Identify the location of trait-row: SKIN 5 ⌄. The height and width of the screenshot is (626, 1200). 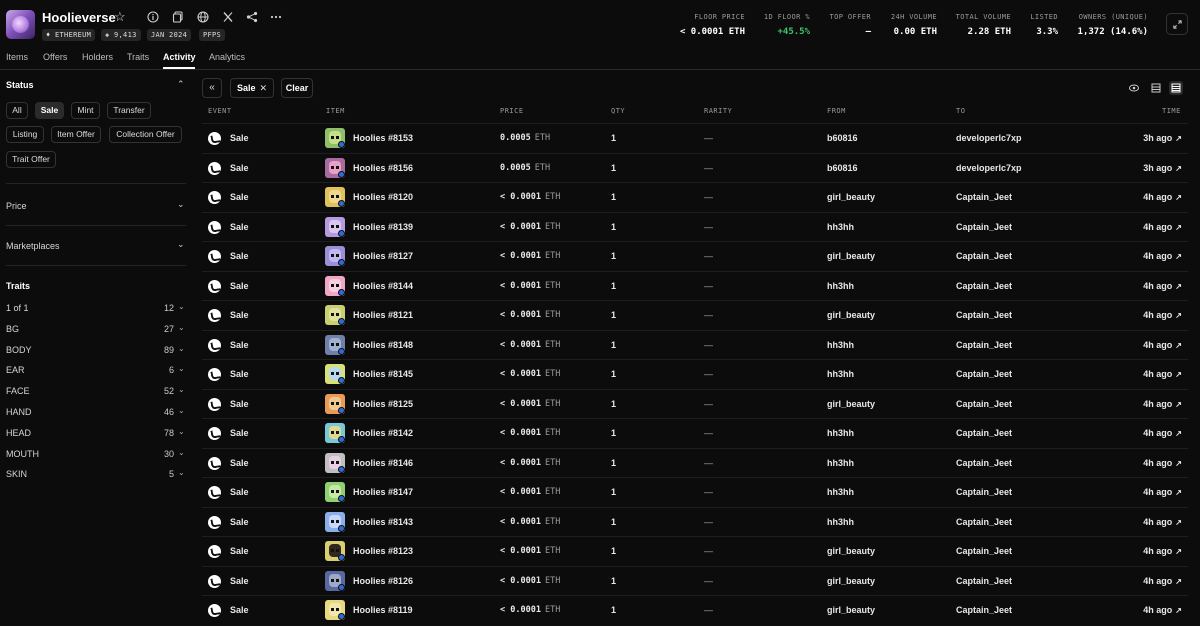
(95, 475).